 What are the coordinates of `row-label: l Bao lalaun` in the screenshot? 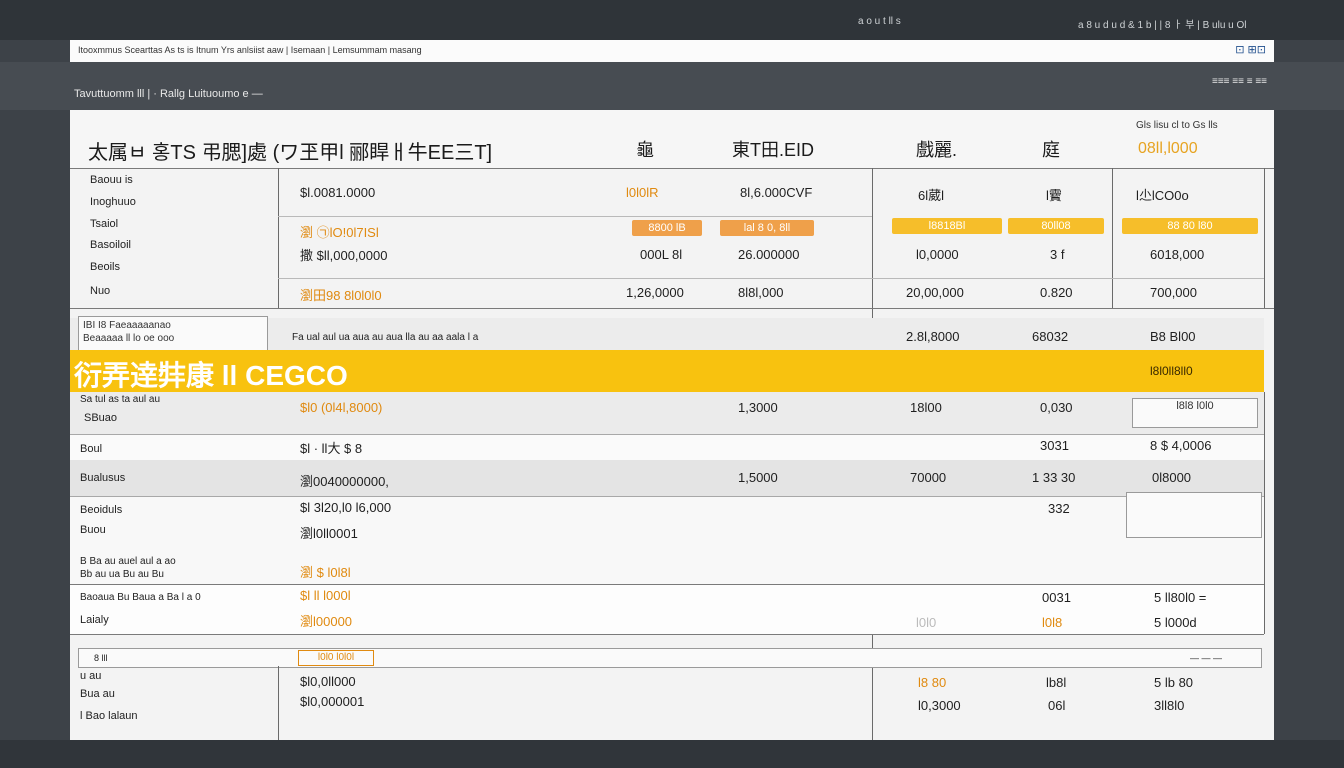 It's located at (109, 716).